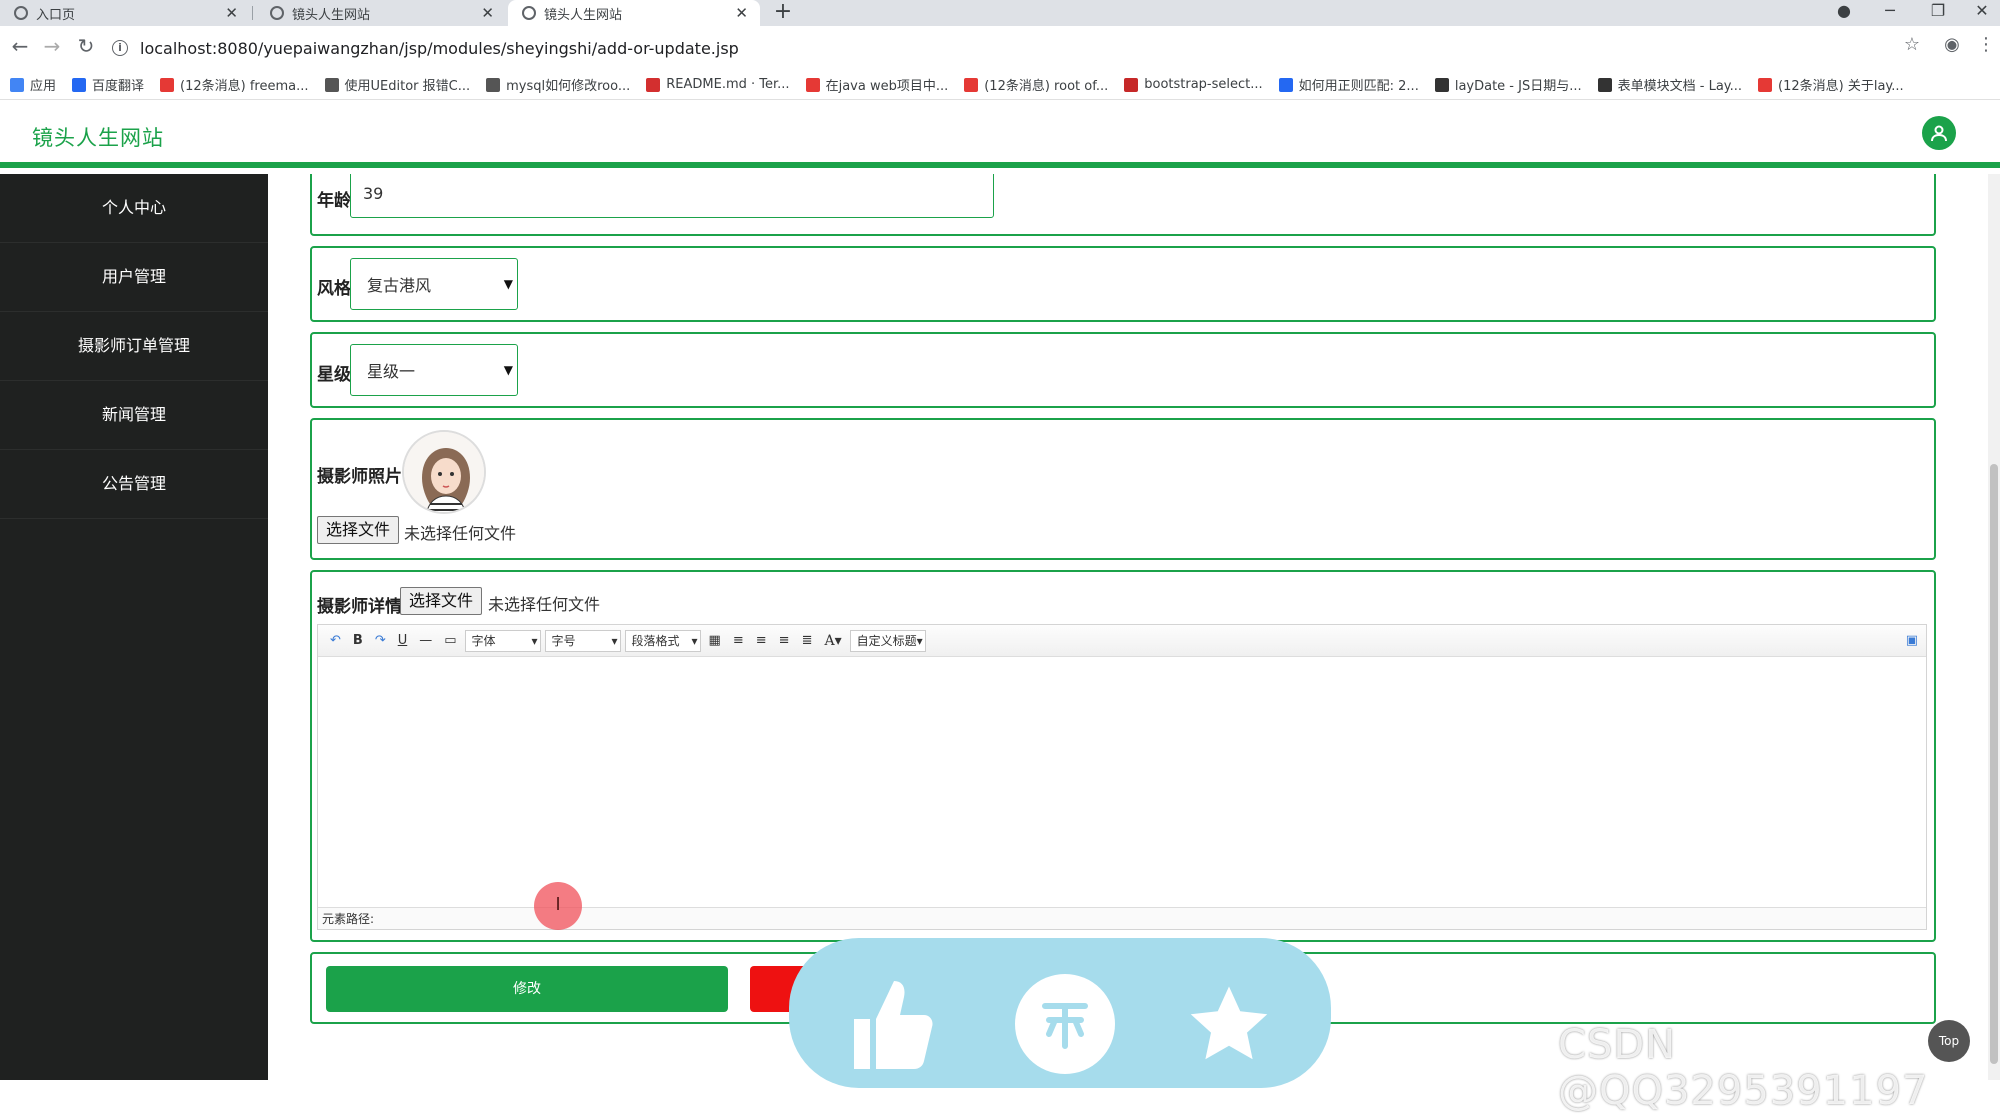 The width and height of the screenshot is (2000, 1114). I want to click on align-center-icon: ≡, so click(784, 640).